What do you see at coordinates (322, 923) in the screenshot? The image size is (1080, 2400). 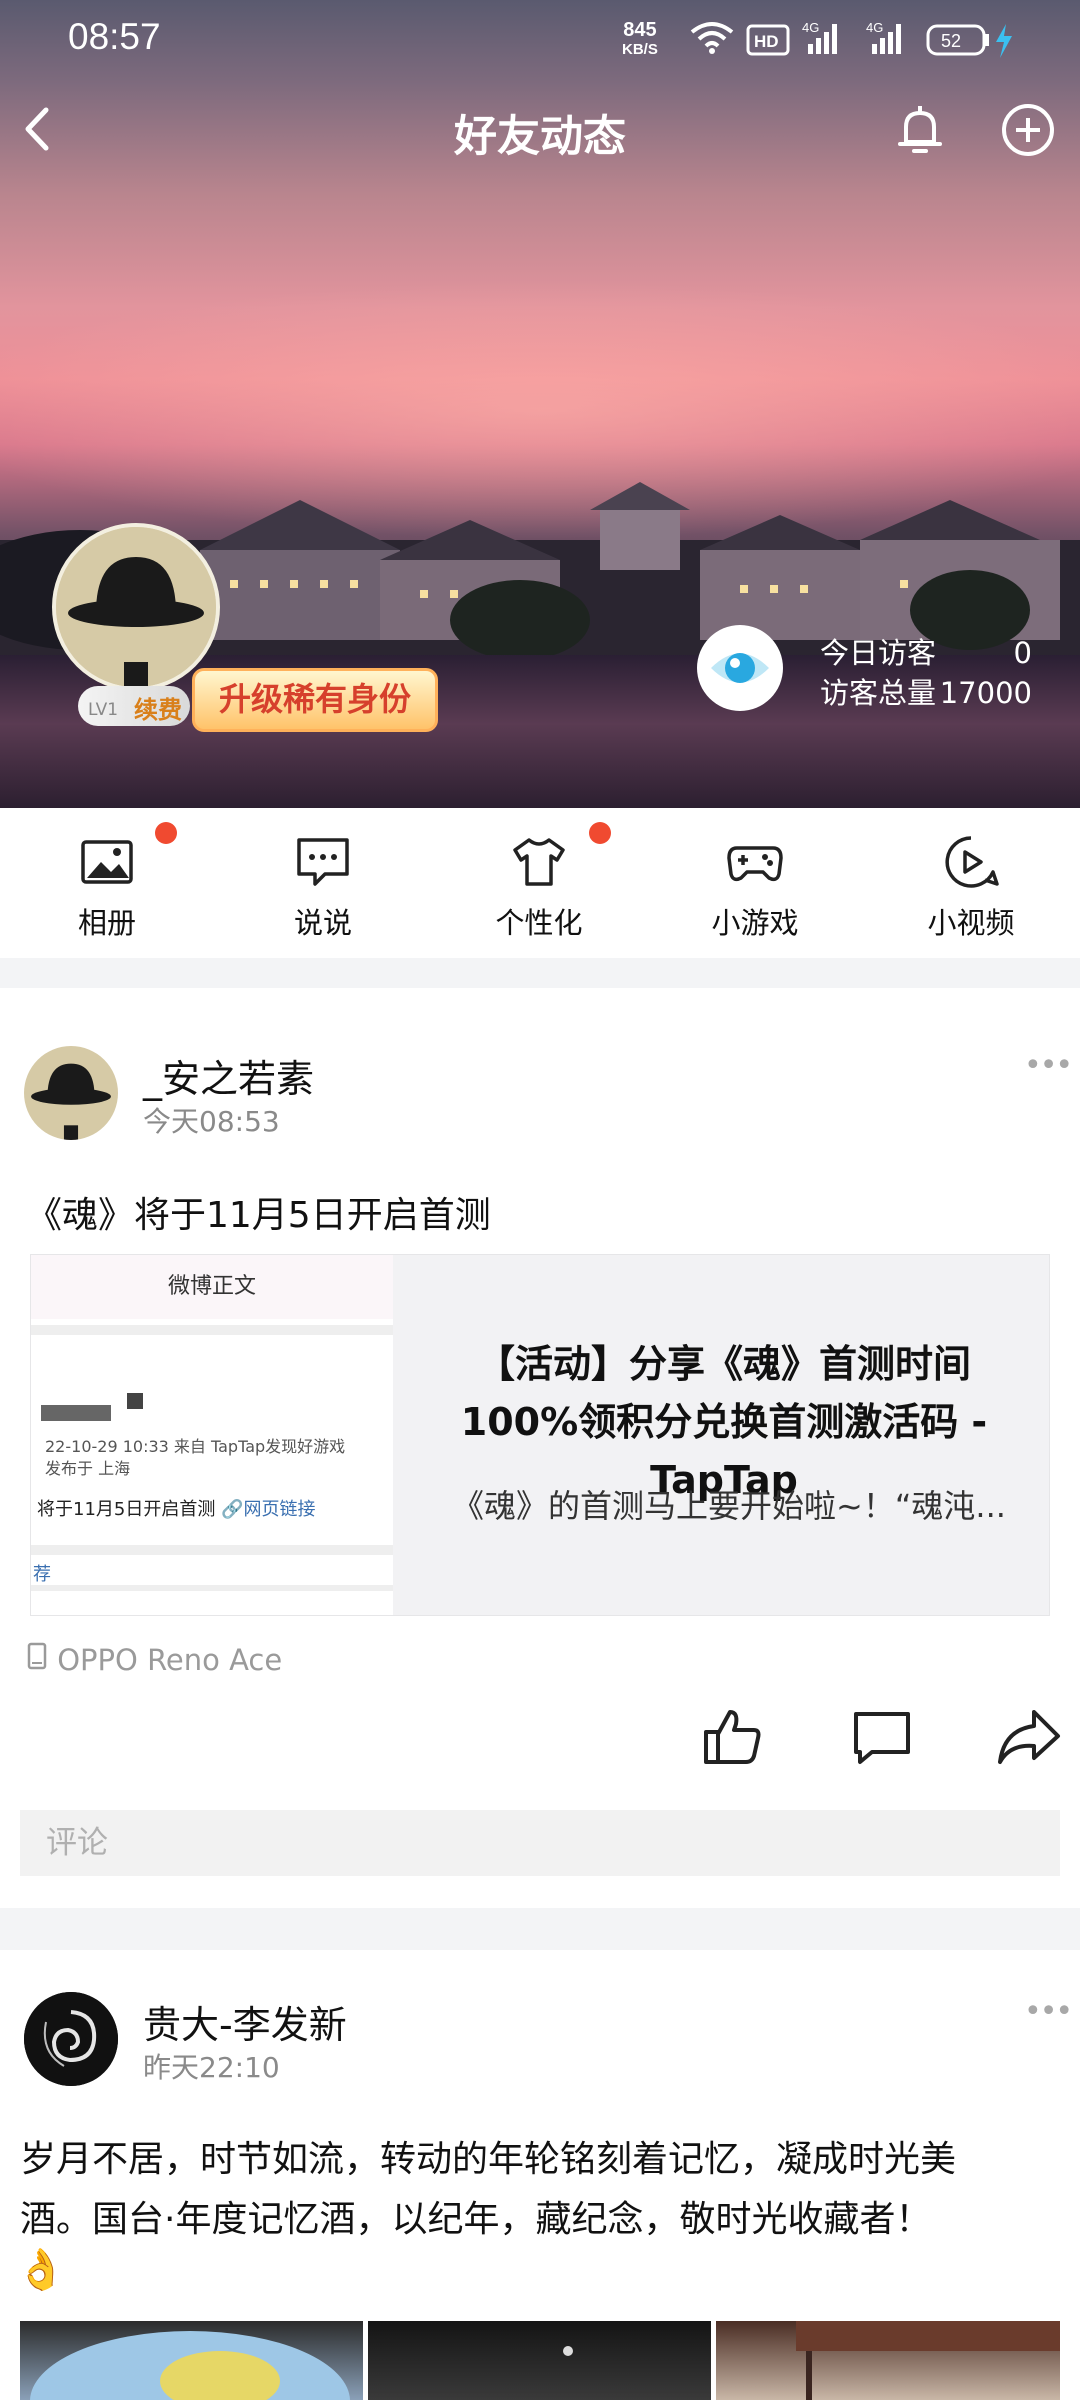 I see `menu-label-shuoshuo: 说说` at bounding box center [322, 923].